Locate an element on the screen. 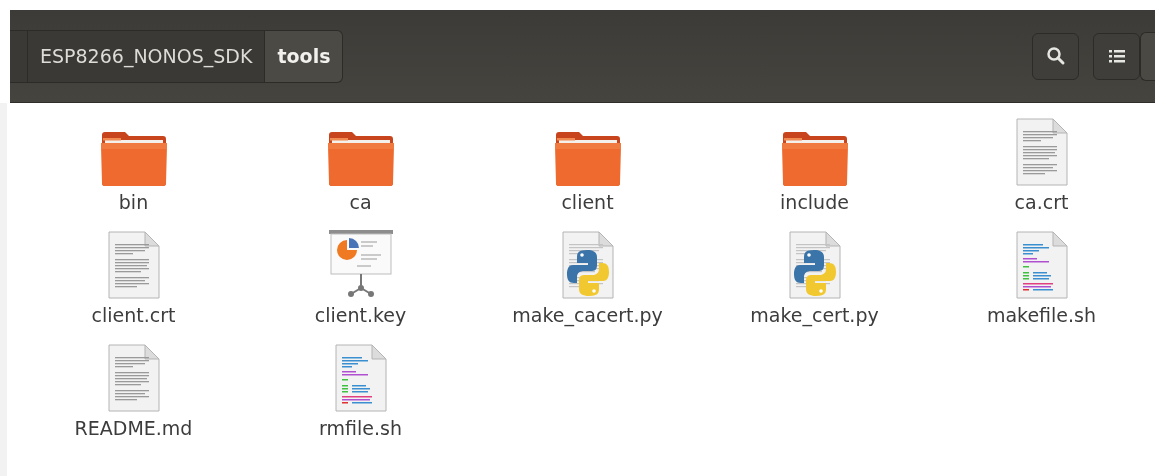 The height and width of the screenshot is (476, 1155). view-list-button is located at coordinates (1116, 56).